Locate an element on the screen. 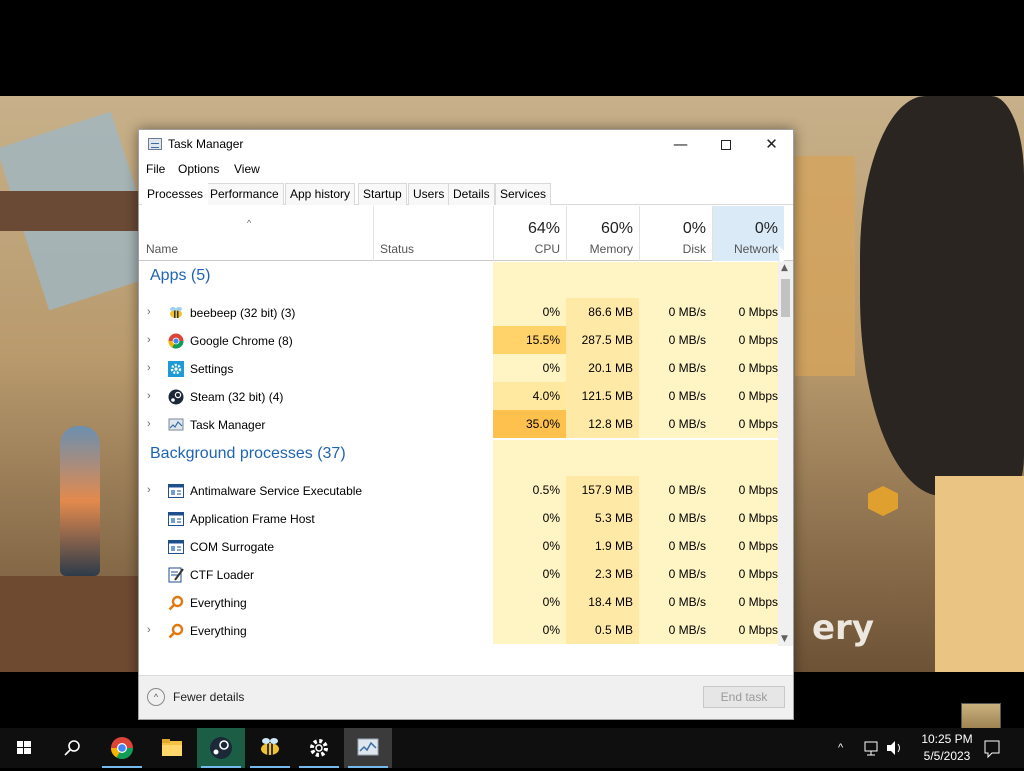 This screenshot has height=771, width=1024. process-name: Steam (32 bit) (4) is located at coordinates (237, 397).